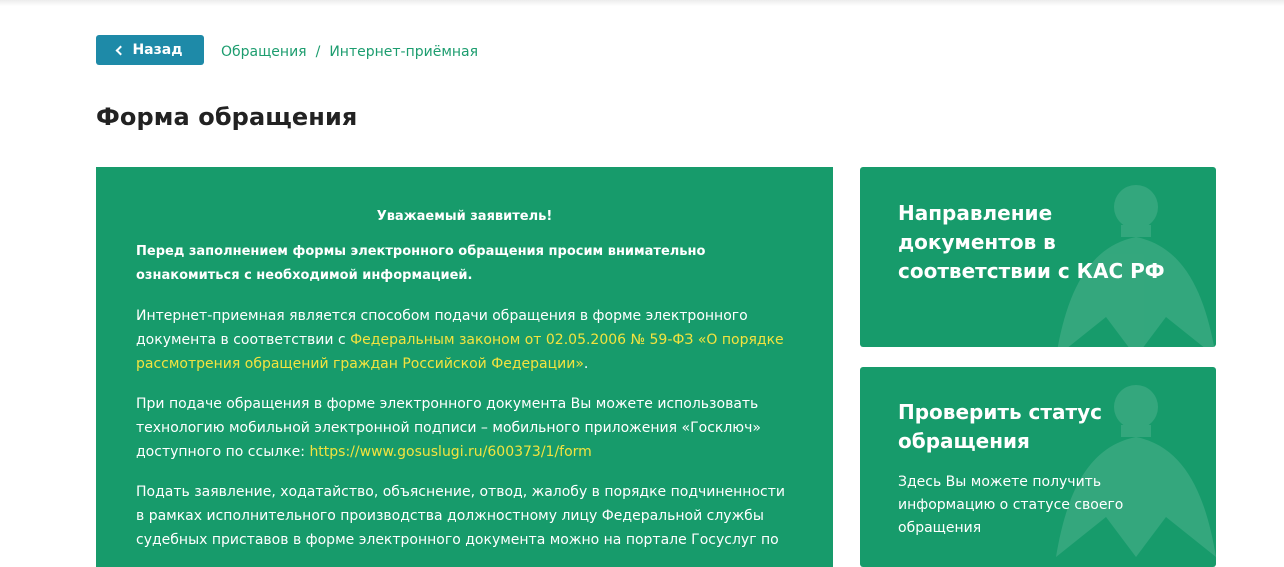  What do you see at coordinates (1000, 426) in the screenshot?
I see `status-card-title: Проверить статус обращения` at bounding box center [1000, 426].